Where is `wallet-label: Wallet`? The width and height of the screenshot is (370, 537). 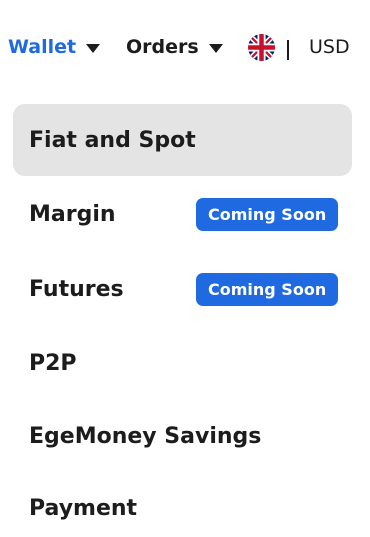
wallet-label: Wallet is located at coordinates (42, 47).